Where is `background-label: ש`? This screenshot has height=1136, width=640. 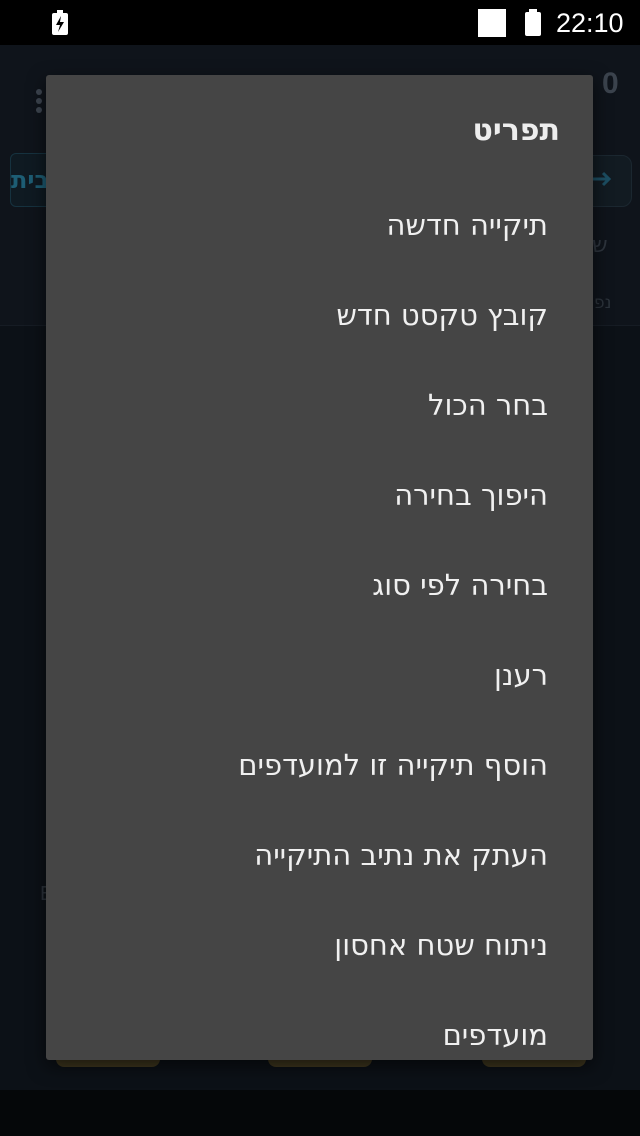 background-label: ש is located at coordinates (600, 245).